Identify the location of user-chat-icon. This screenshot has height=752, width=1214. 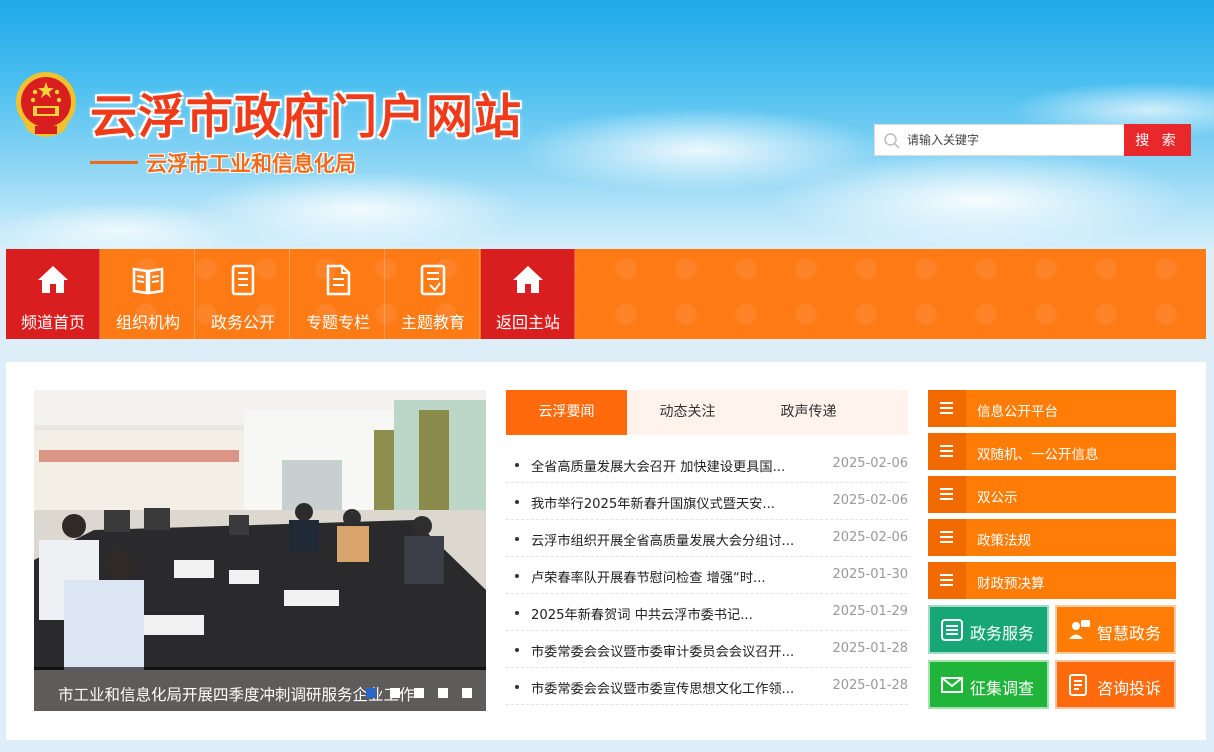
(1079, 629).